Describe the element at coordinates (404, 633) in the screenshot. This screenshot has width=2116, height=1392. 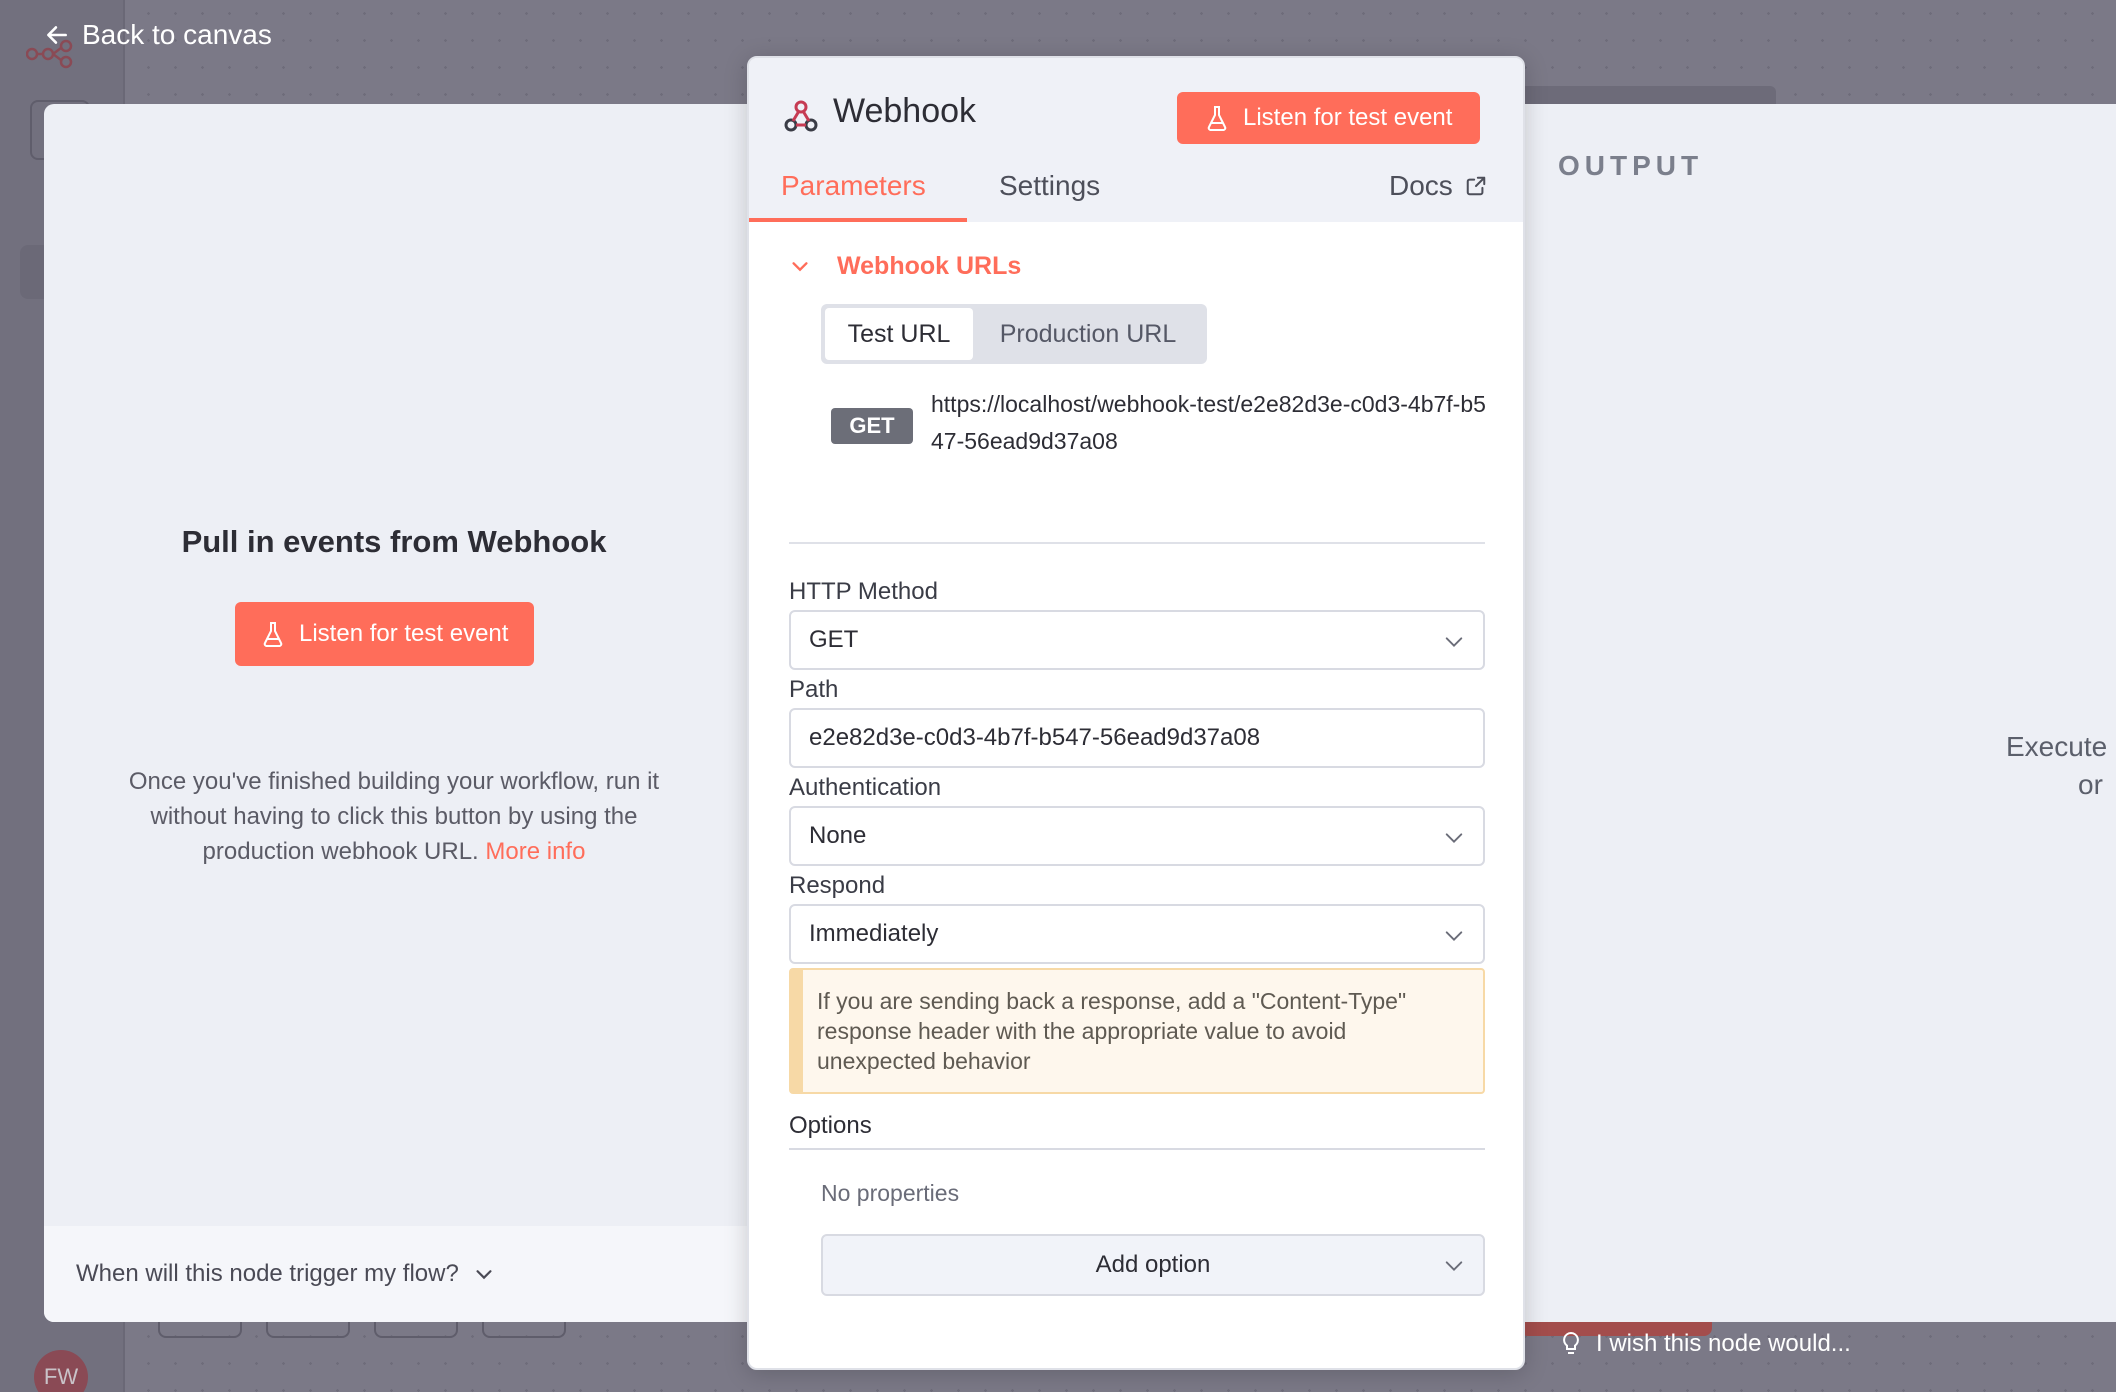
I see `listen-button-label: Listen for test event` at that location.